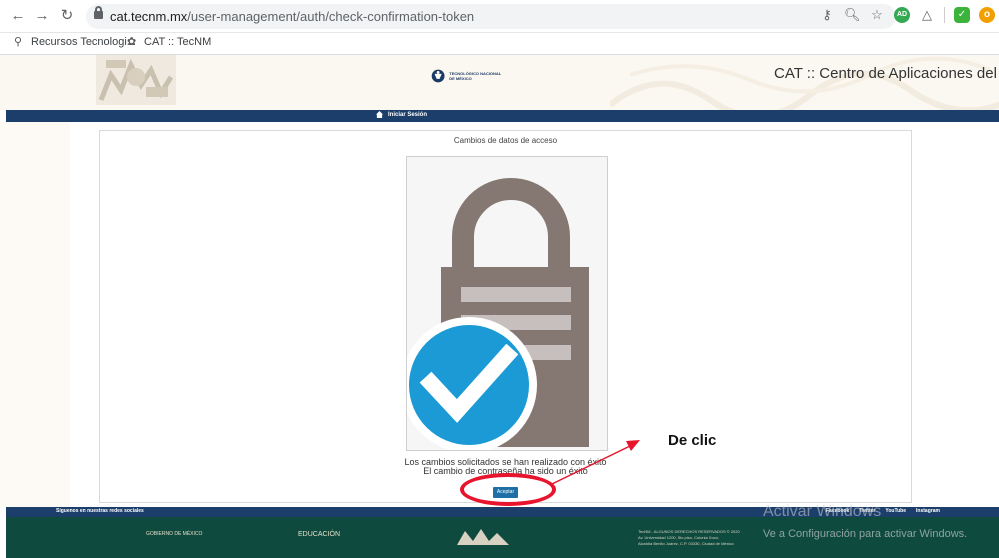 This screenshot has width=999, height=558. I want to click on tecnm-footer-logo-icon, so click(483, 537).